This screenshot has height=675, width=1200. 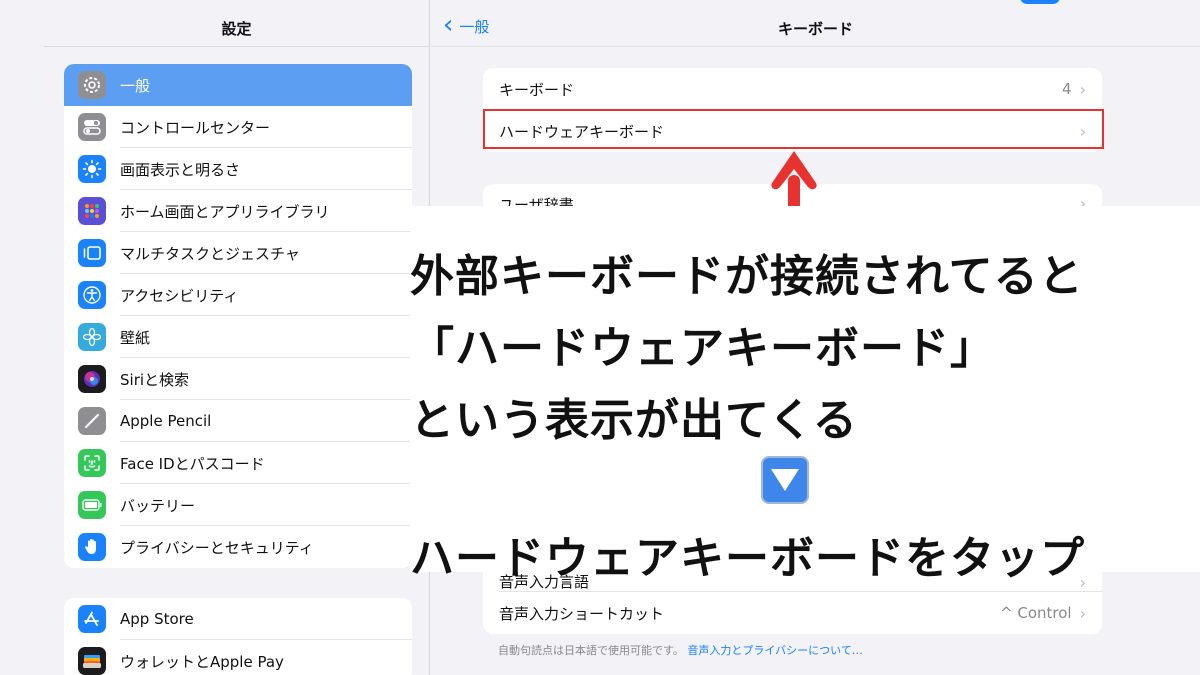 I want to click on sidebar-item-display: 画面表示と明るさ, so click(x=238, y=169).